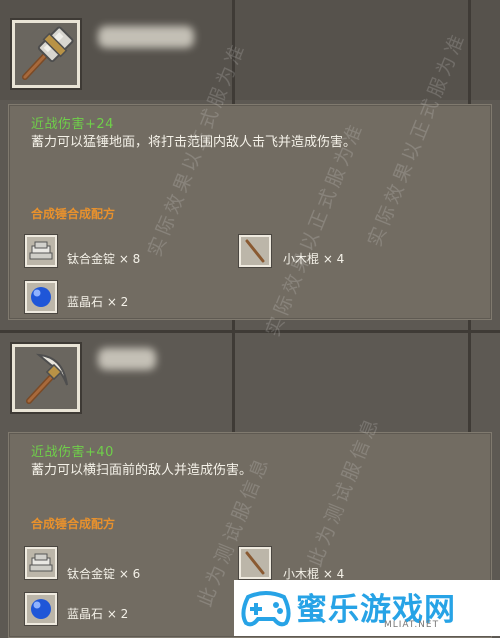 The width and height of the screenshot is (500, 638). Describe the element at coordinates (250, 331) in the screenshot. I see `background-divider` at that location.